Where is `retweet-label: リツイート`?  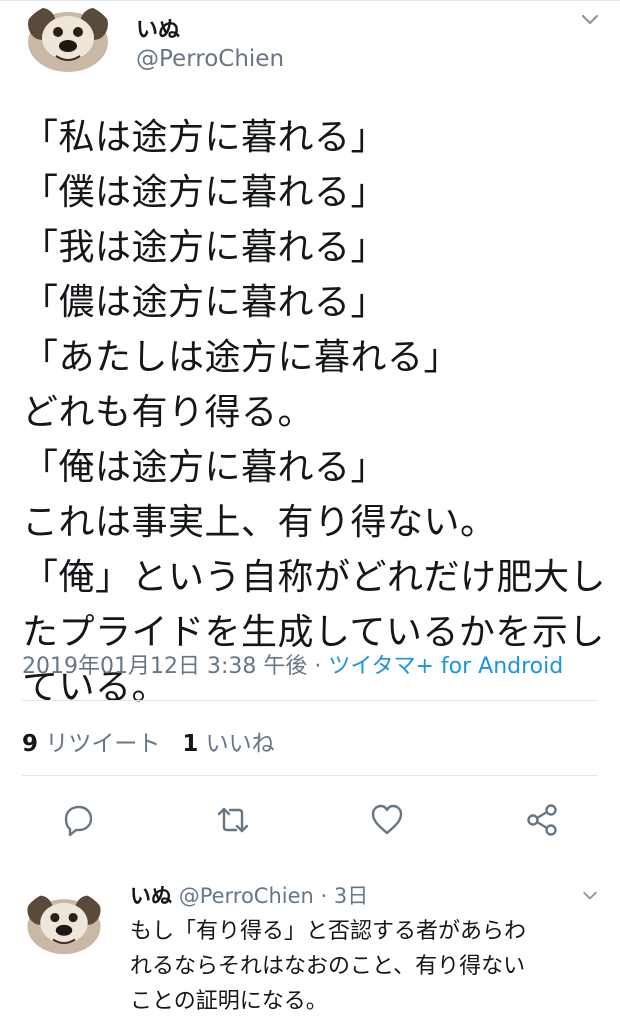
retweet-label: リツイート is located at coordinates (102, 744).